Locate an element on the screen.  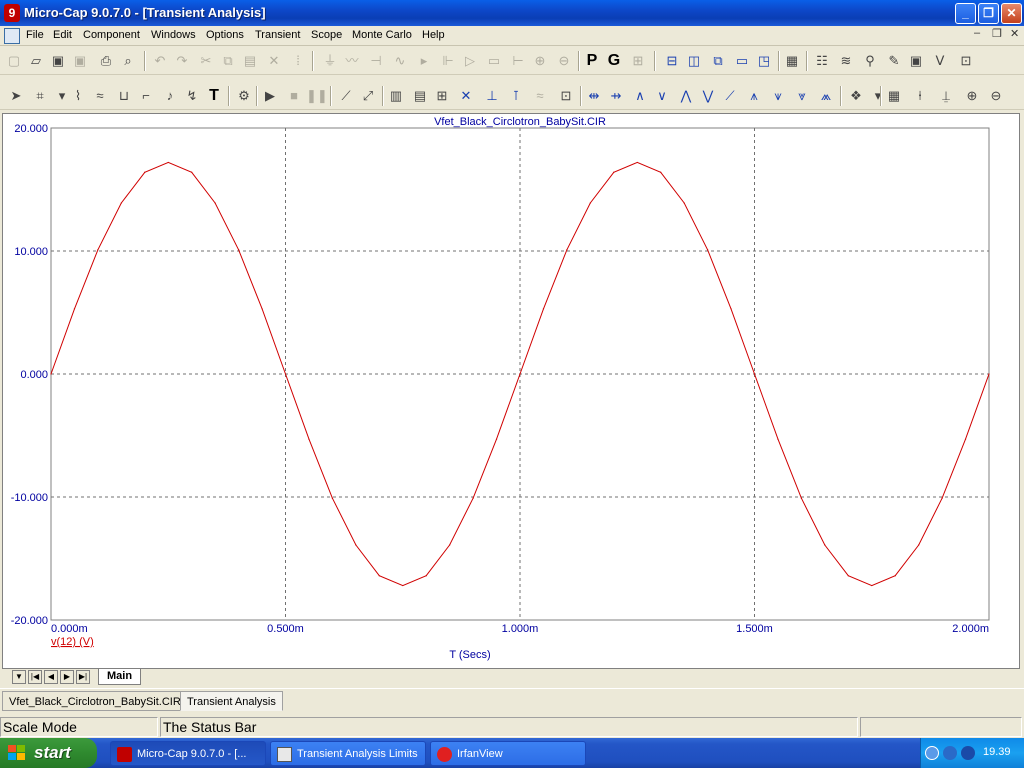
low-cursor-icon: ⋁ is located at coordinates (708, 96).